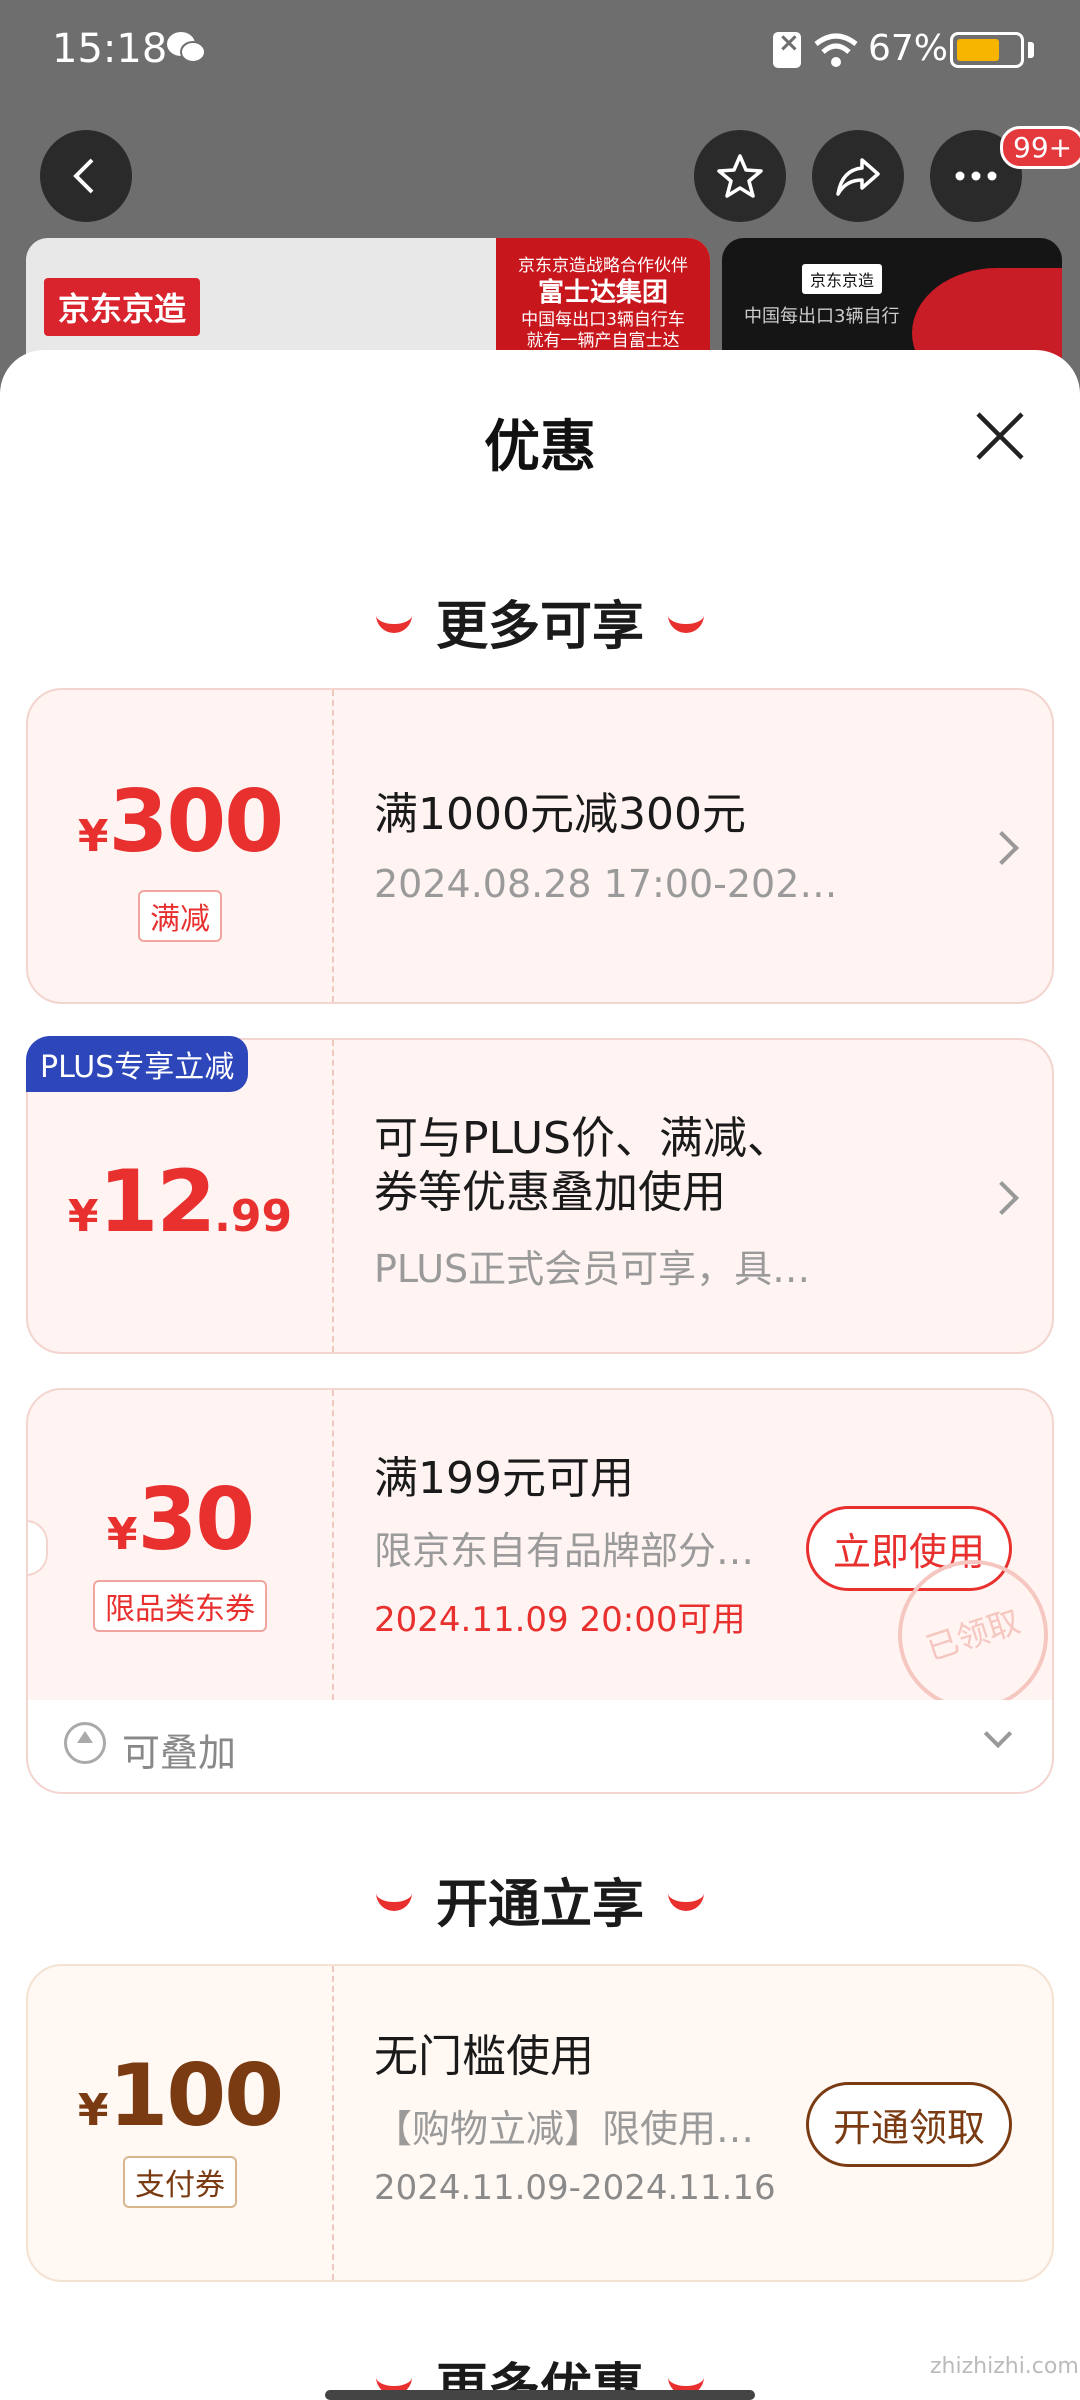 This screenshot has height=2400, width=1080. I want to click on back-button, so click(86, 176).